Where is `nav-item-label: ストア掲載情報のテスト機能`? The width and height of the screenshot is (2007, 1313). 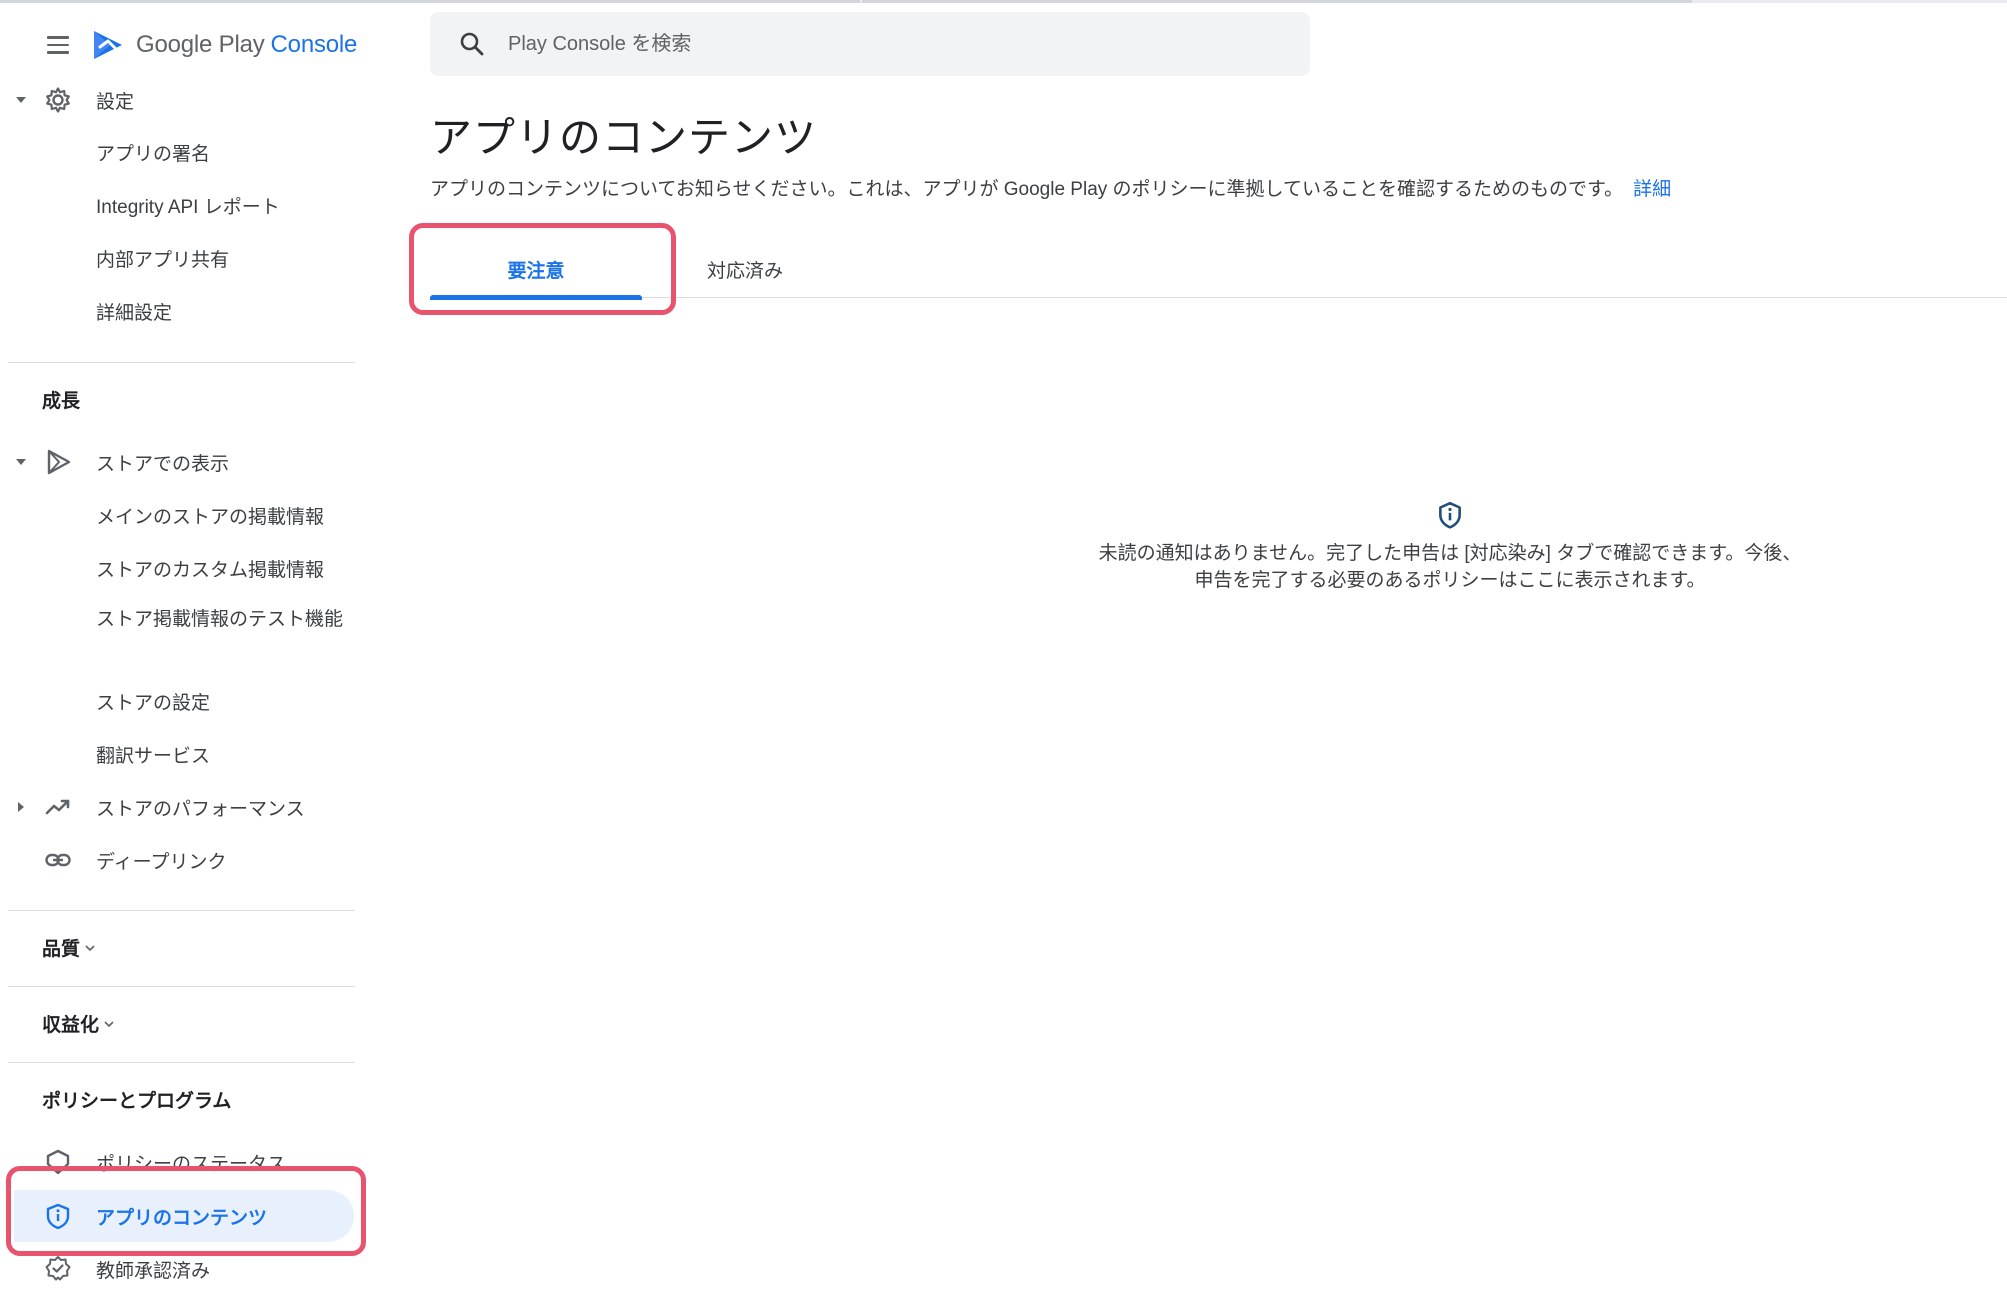 nav-item-label: ストア掲載情報のテスト機能 is located at coordinates (220, 619).